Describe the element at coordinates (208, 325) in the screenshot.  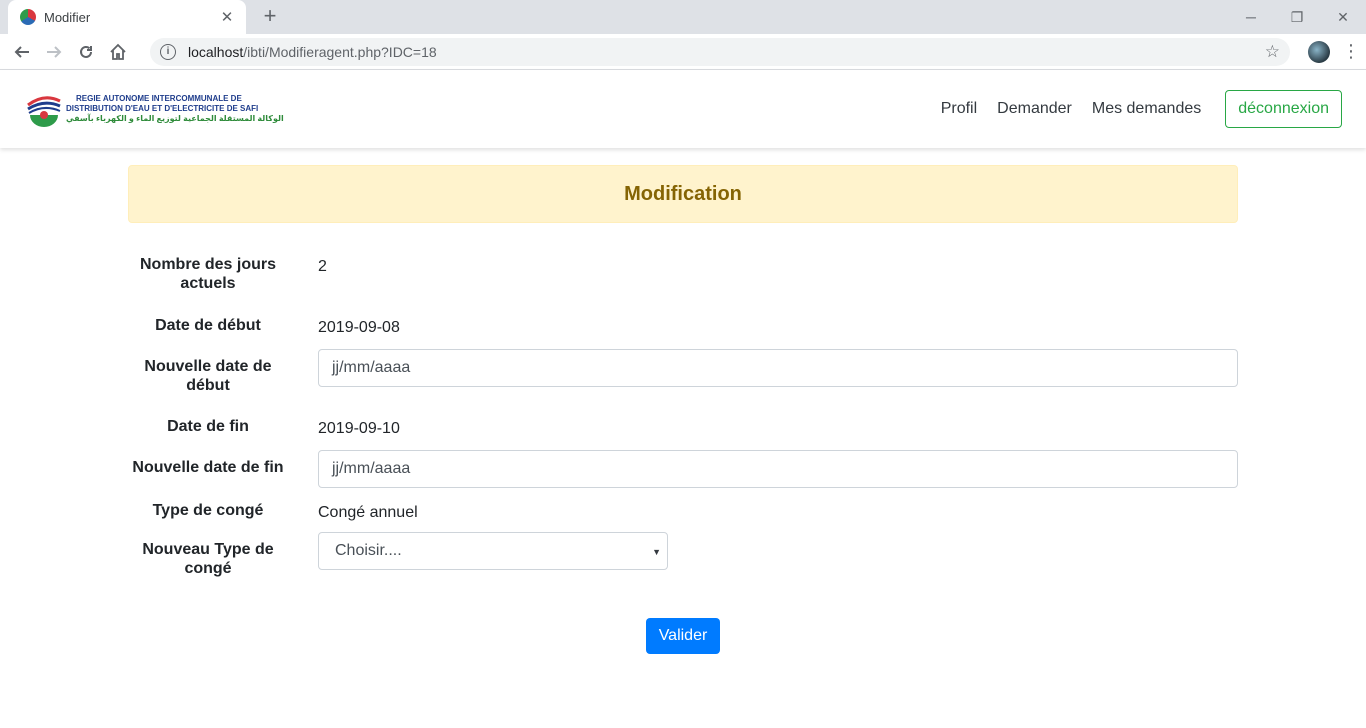
I see `date-debut-label: Date de début` at that location.